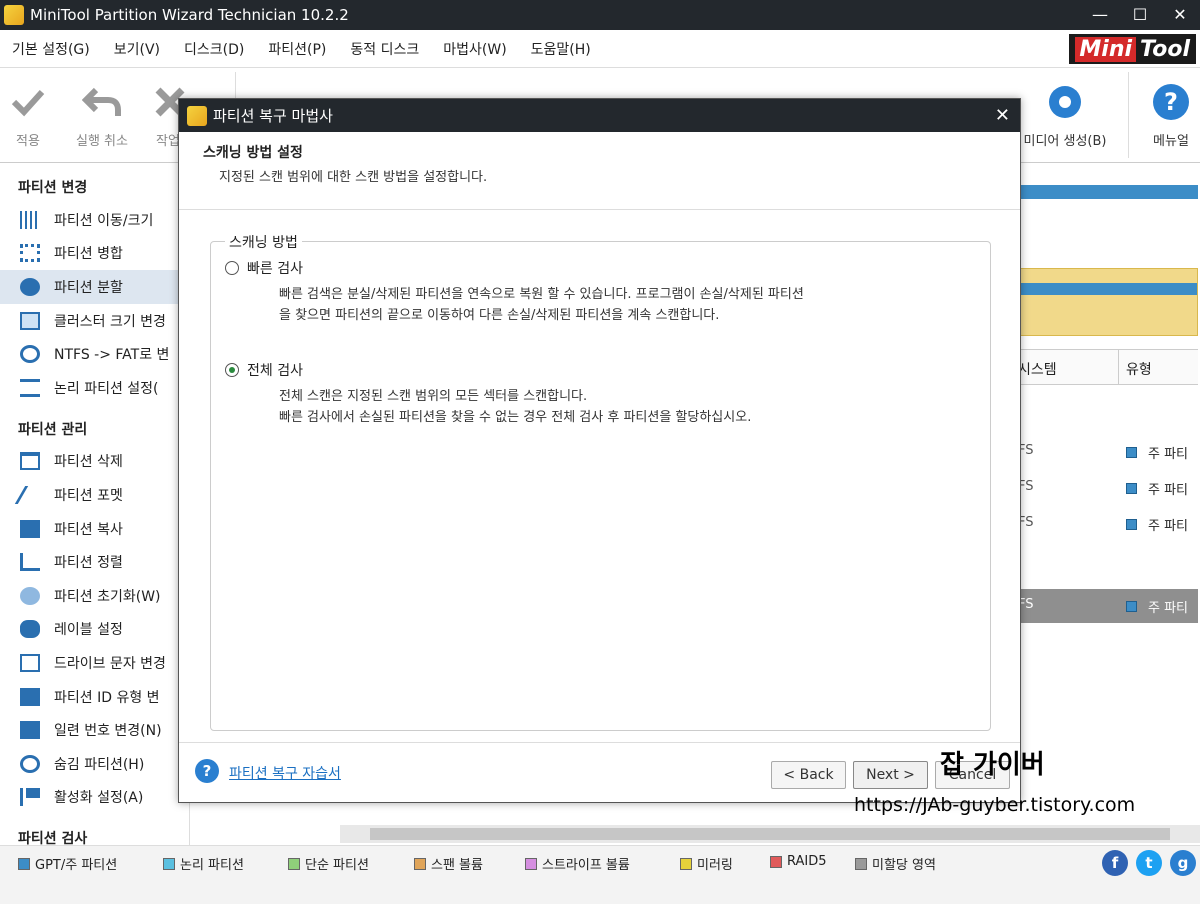 The width and height of the screenshot is (1200, 904). I want to click on sidebar-item-copy: 파티션 복사, so click(94, 529).